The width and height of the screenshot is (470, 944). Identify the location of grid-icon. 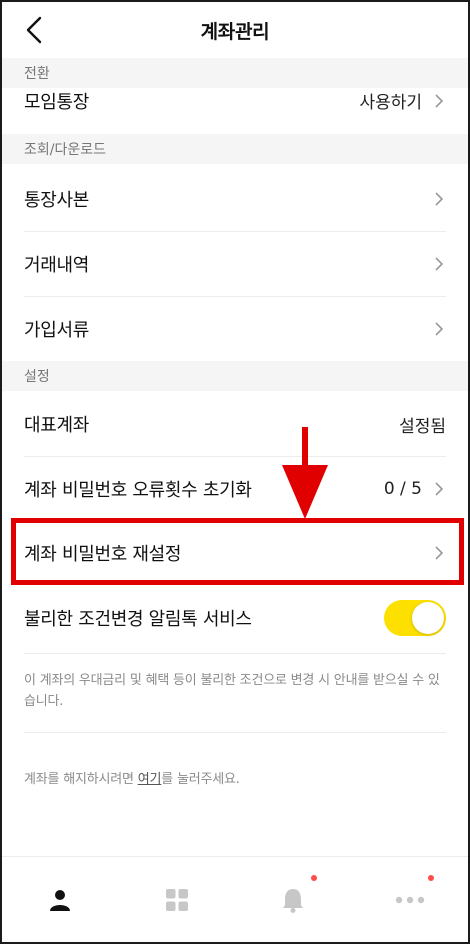
(176, 899).